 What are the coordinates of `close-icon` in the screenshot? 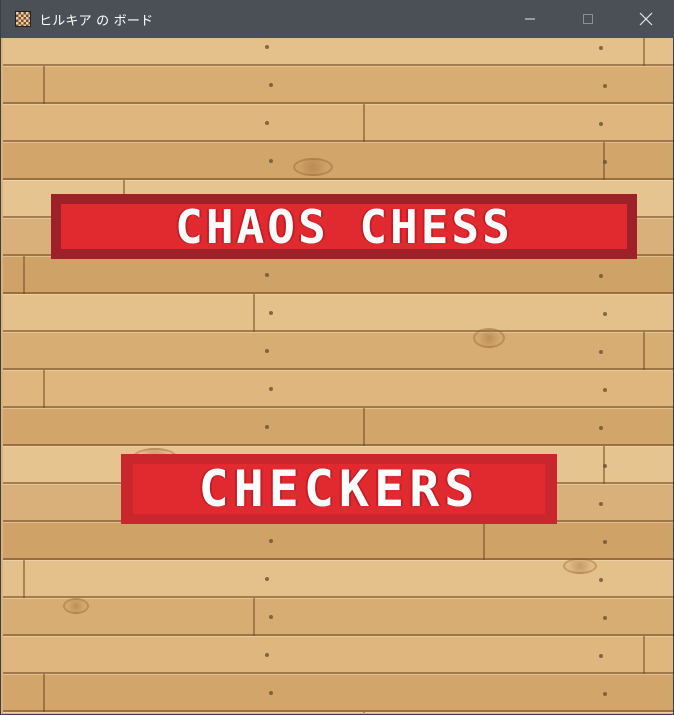 It's located at (646, 19).